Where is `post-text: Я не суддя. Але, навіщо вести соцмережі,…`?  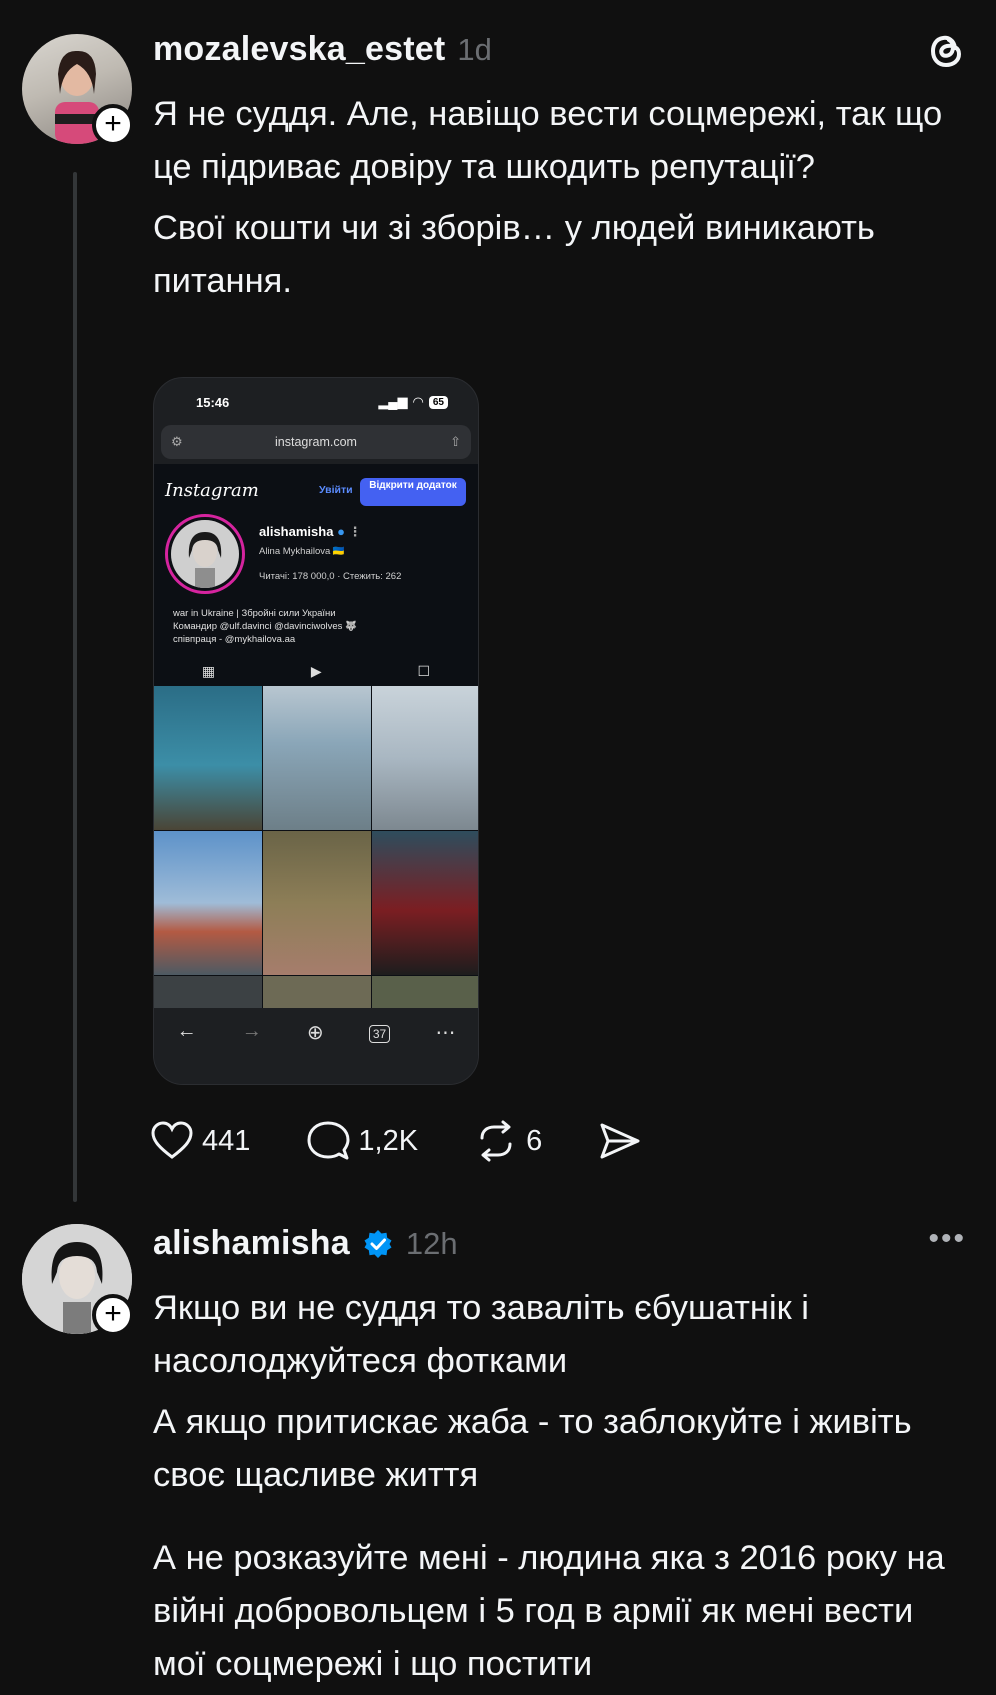 post-text: Я не суддя. Але, навіщо вести соцмережі,… is located at coordinates (563, 198).